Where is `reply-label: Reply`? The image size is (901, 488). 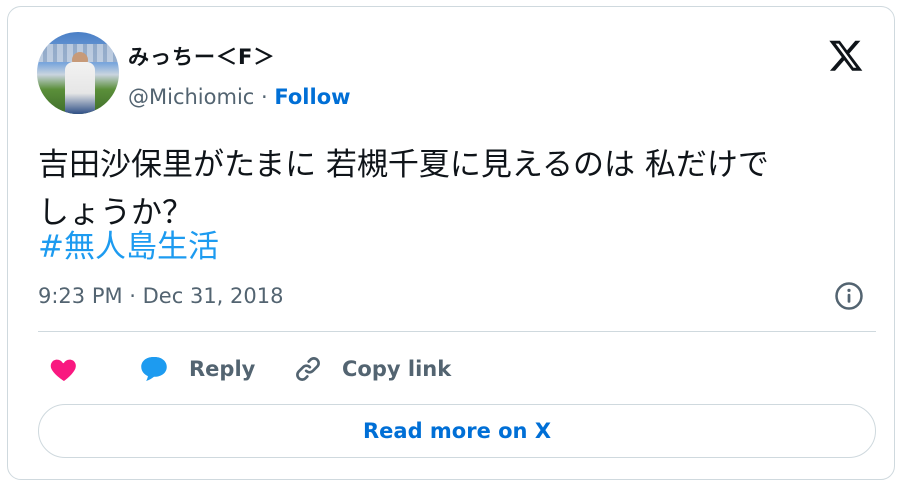 reply-label: Reply is located at coordinates (222, 369).